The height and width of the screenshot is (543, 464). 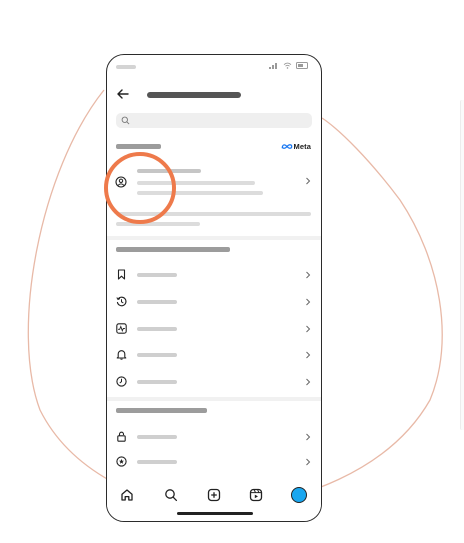 What do you see at coordinates (214, 120) in the screenshot?
I see `search-input` at bounding box center [214, 120].